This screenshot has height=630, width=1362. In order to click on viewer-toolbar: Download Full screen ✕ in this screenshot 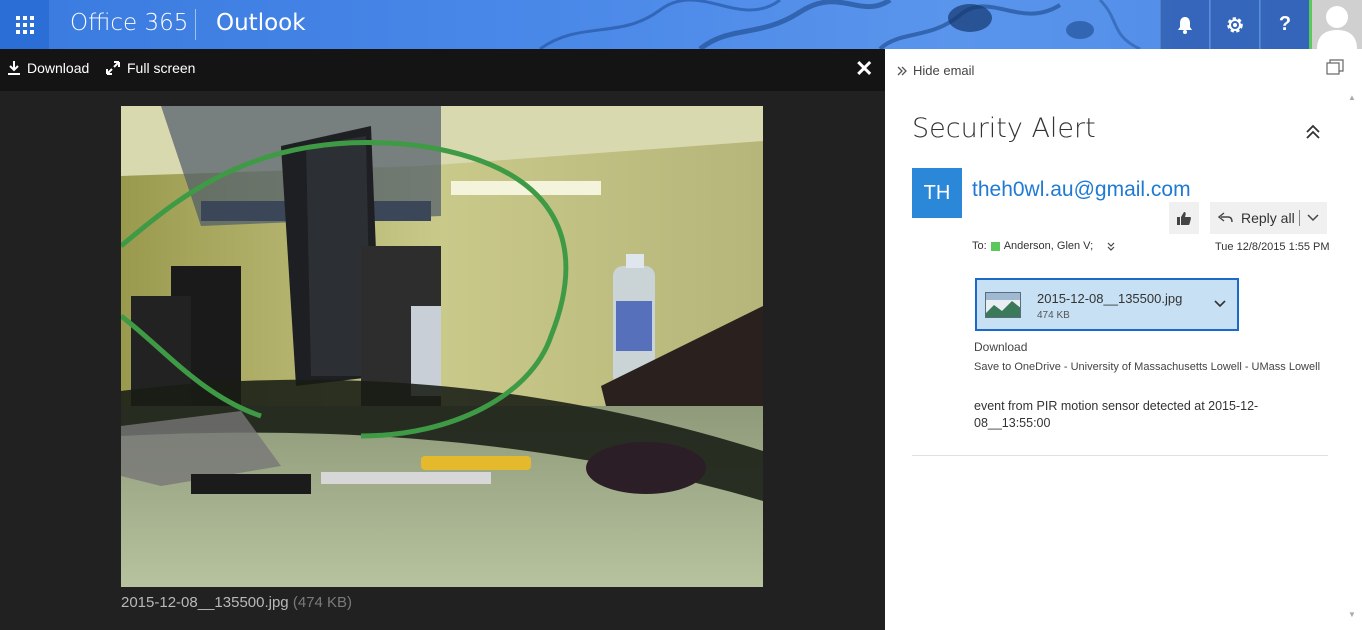, I will do `click(442, 70)`.